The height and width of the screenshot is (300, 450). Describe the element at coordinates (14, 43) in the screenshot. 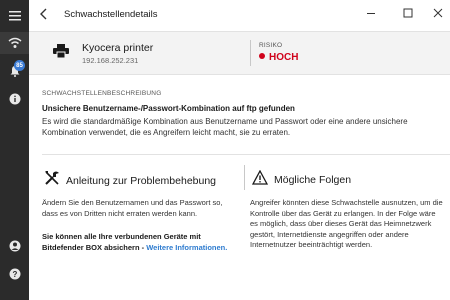

I see `wifi-shield-icon` at that location.